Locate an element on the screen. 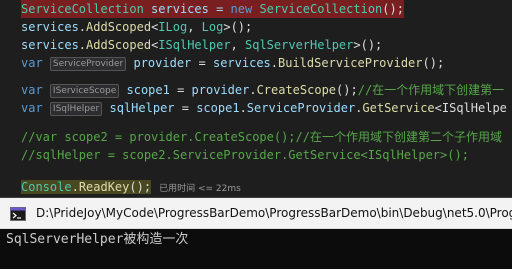 The height and width of the screenshot is (269, 512). code-token: sqlHelper is located at coordinates (138, 108).